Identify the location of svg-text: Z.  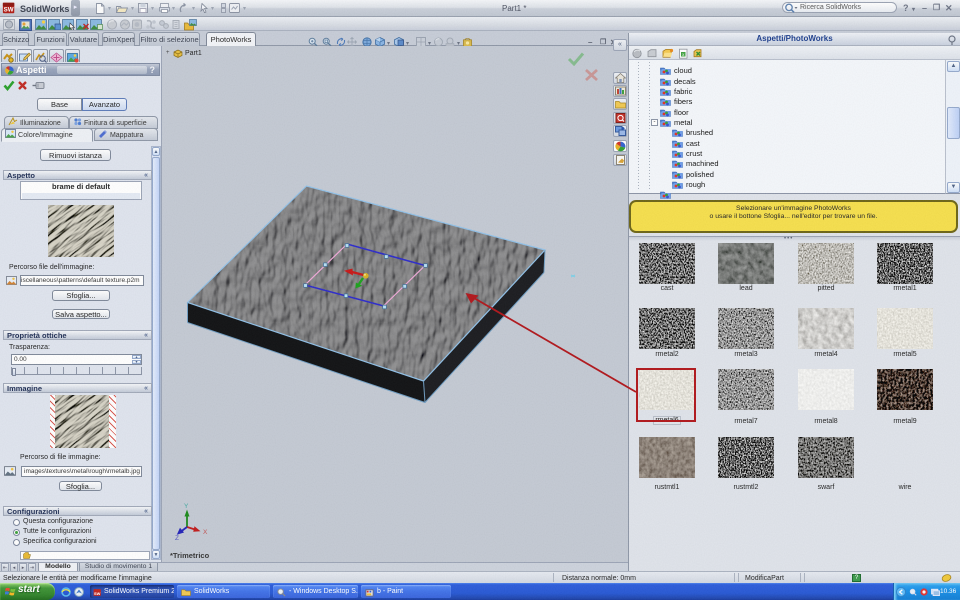
(177, 538).